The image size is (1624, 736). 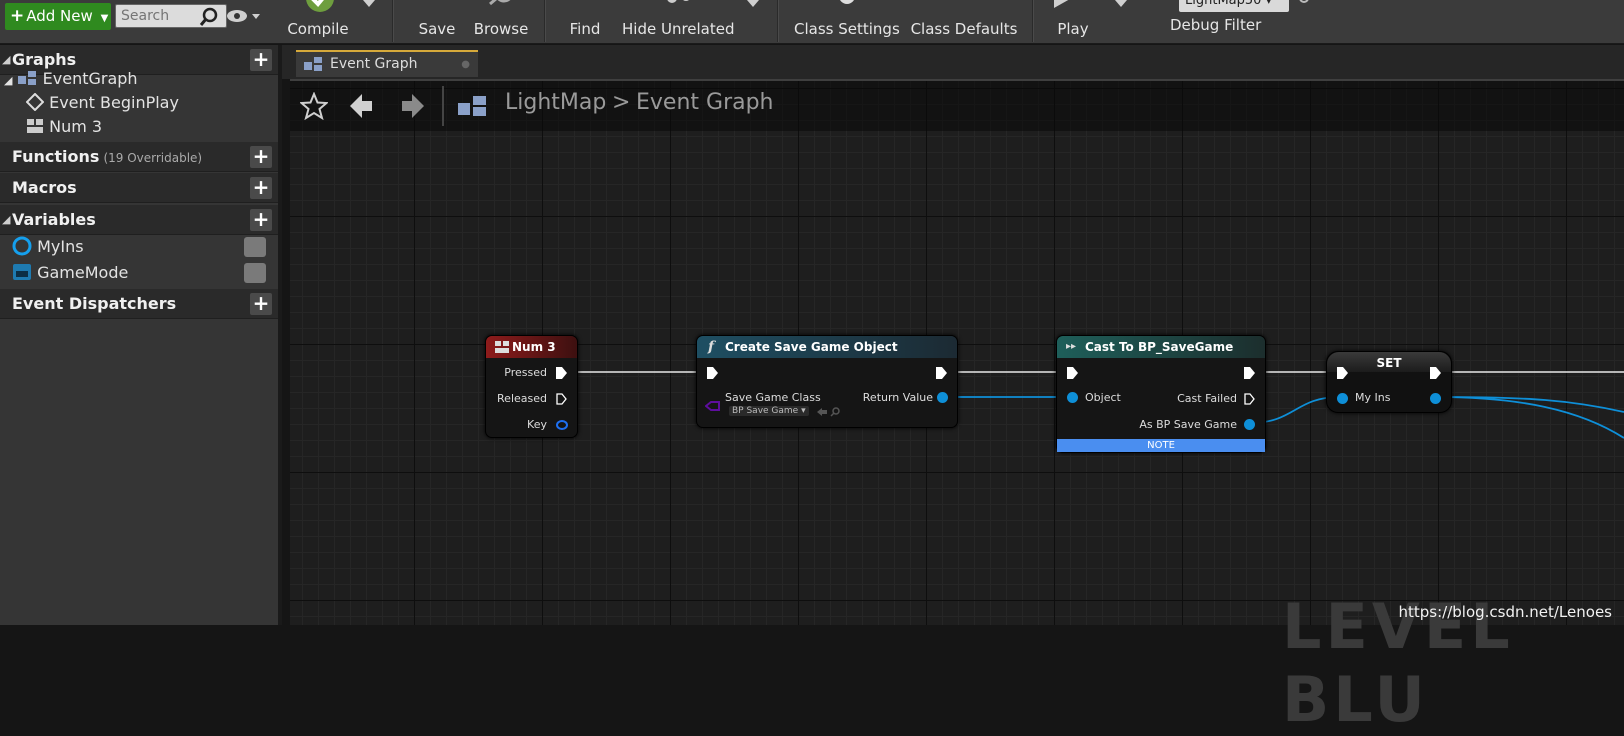 I want to click on pin-label-object: Object, so click(x=1103, y=397).